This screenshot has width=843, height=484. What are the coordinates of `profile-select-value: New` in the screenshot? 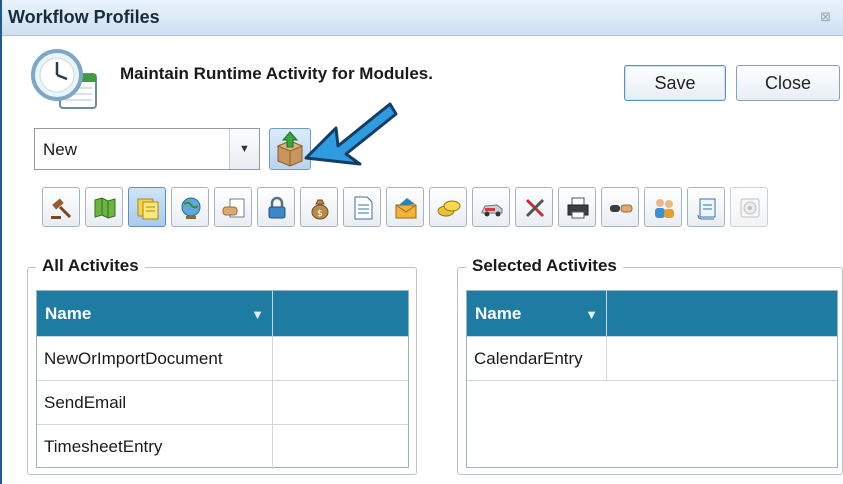 It's located at (60, 149).